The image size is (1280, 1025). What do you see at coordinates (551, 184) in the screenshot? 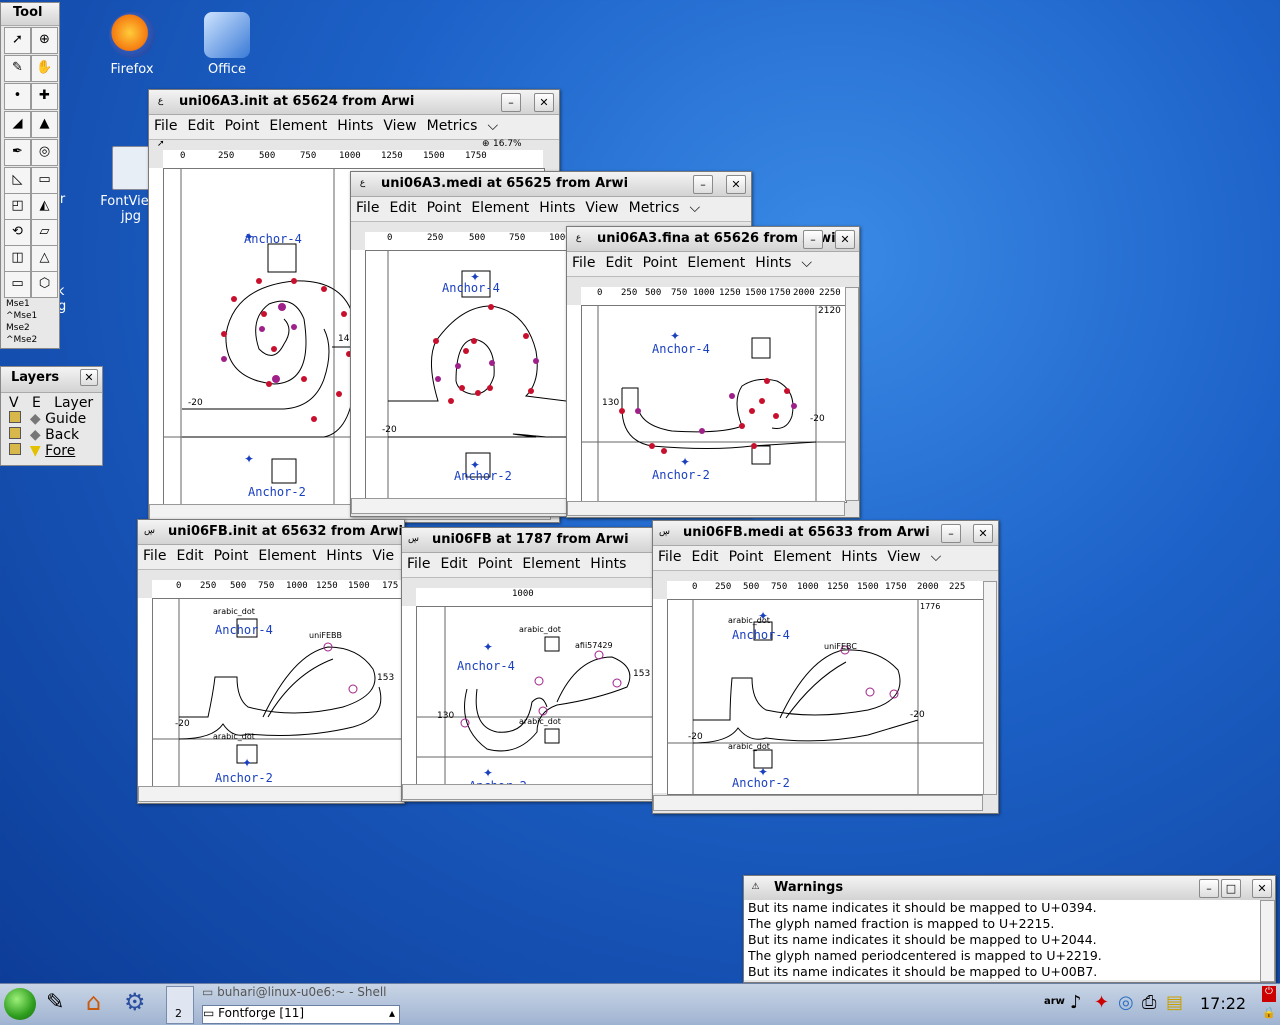
I see `window-titlebar: ع uni06A3.medi at 65625 from Arwi – ✕` at bounding box center [551, 184].